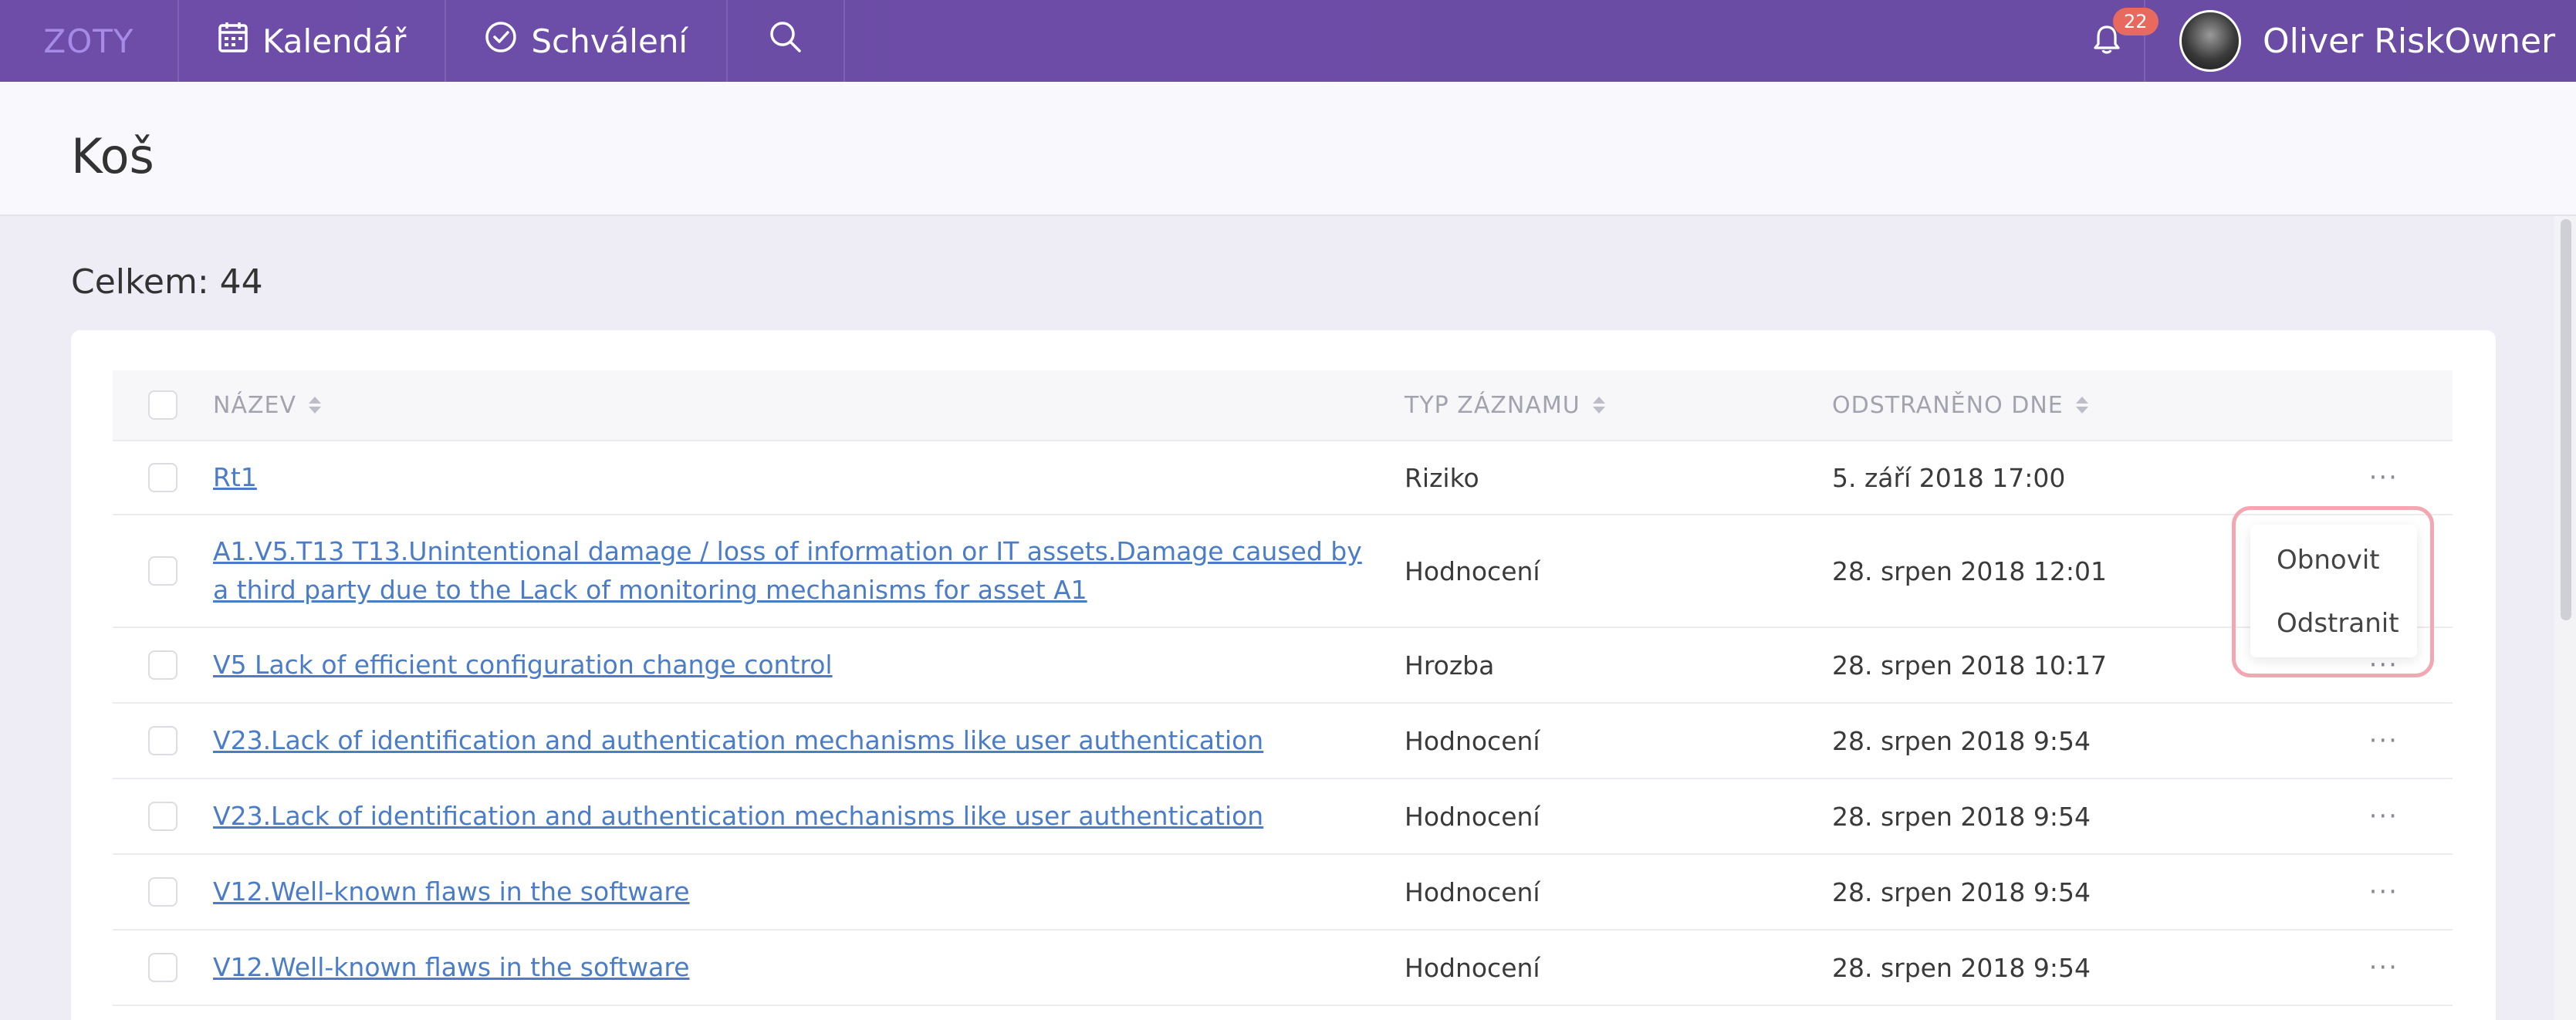 This screenshot has width=2576, height=1020. I want to click on record-deleted-date: 5. září 2018 17:00, so click(1949, 477).